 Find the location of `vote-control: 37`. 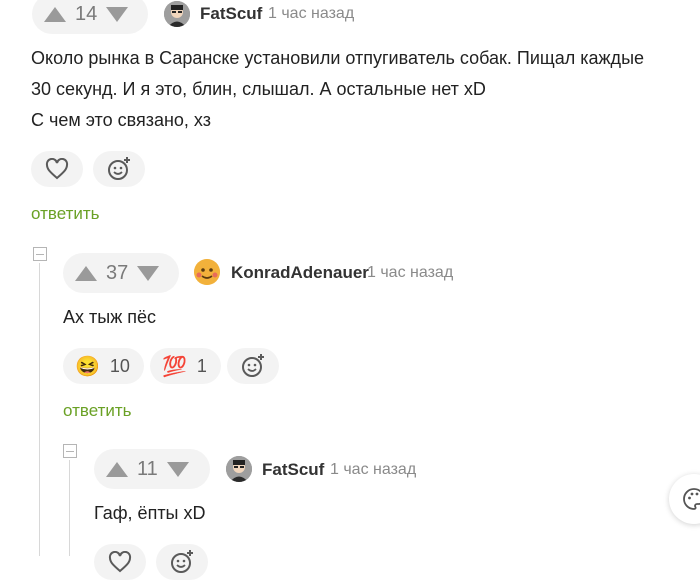

vote-control: 37 is located at coordinates (121, 273).